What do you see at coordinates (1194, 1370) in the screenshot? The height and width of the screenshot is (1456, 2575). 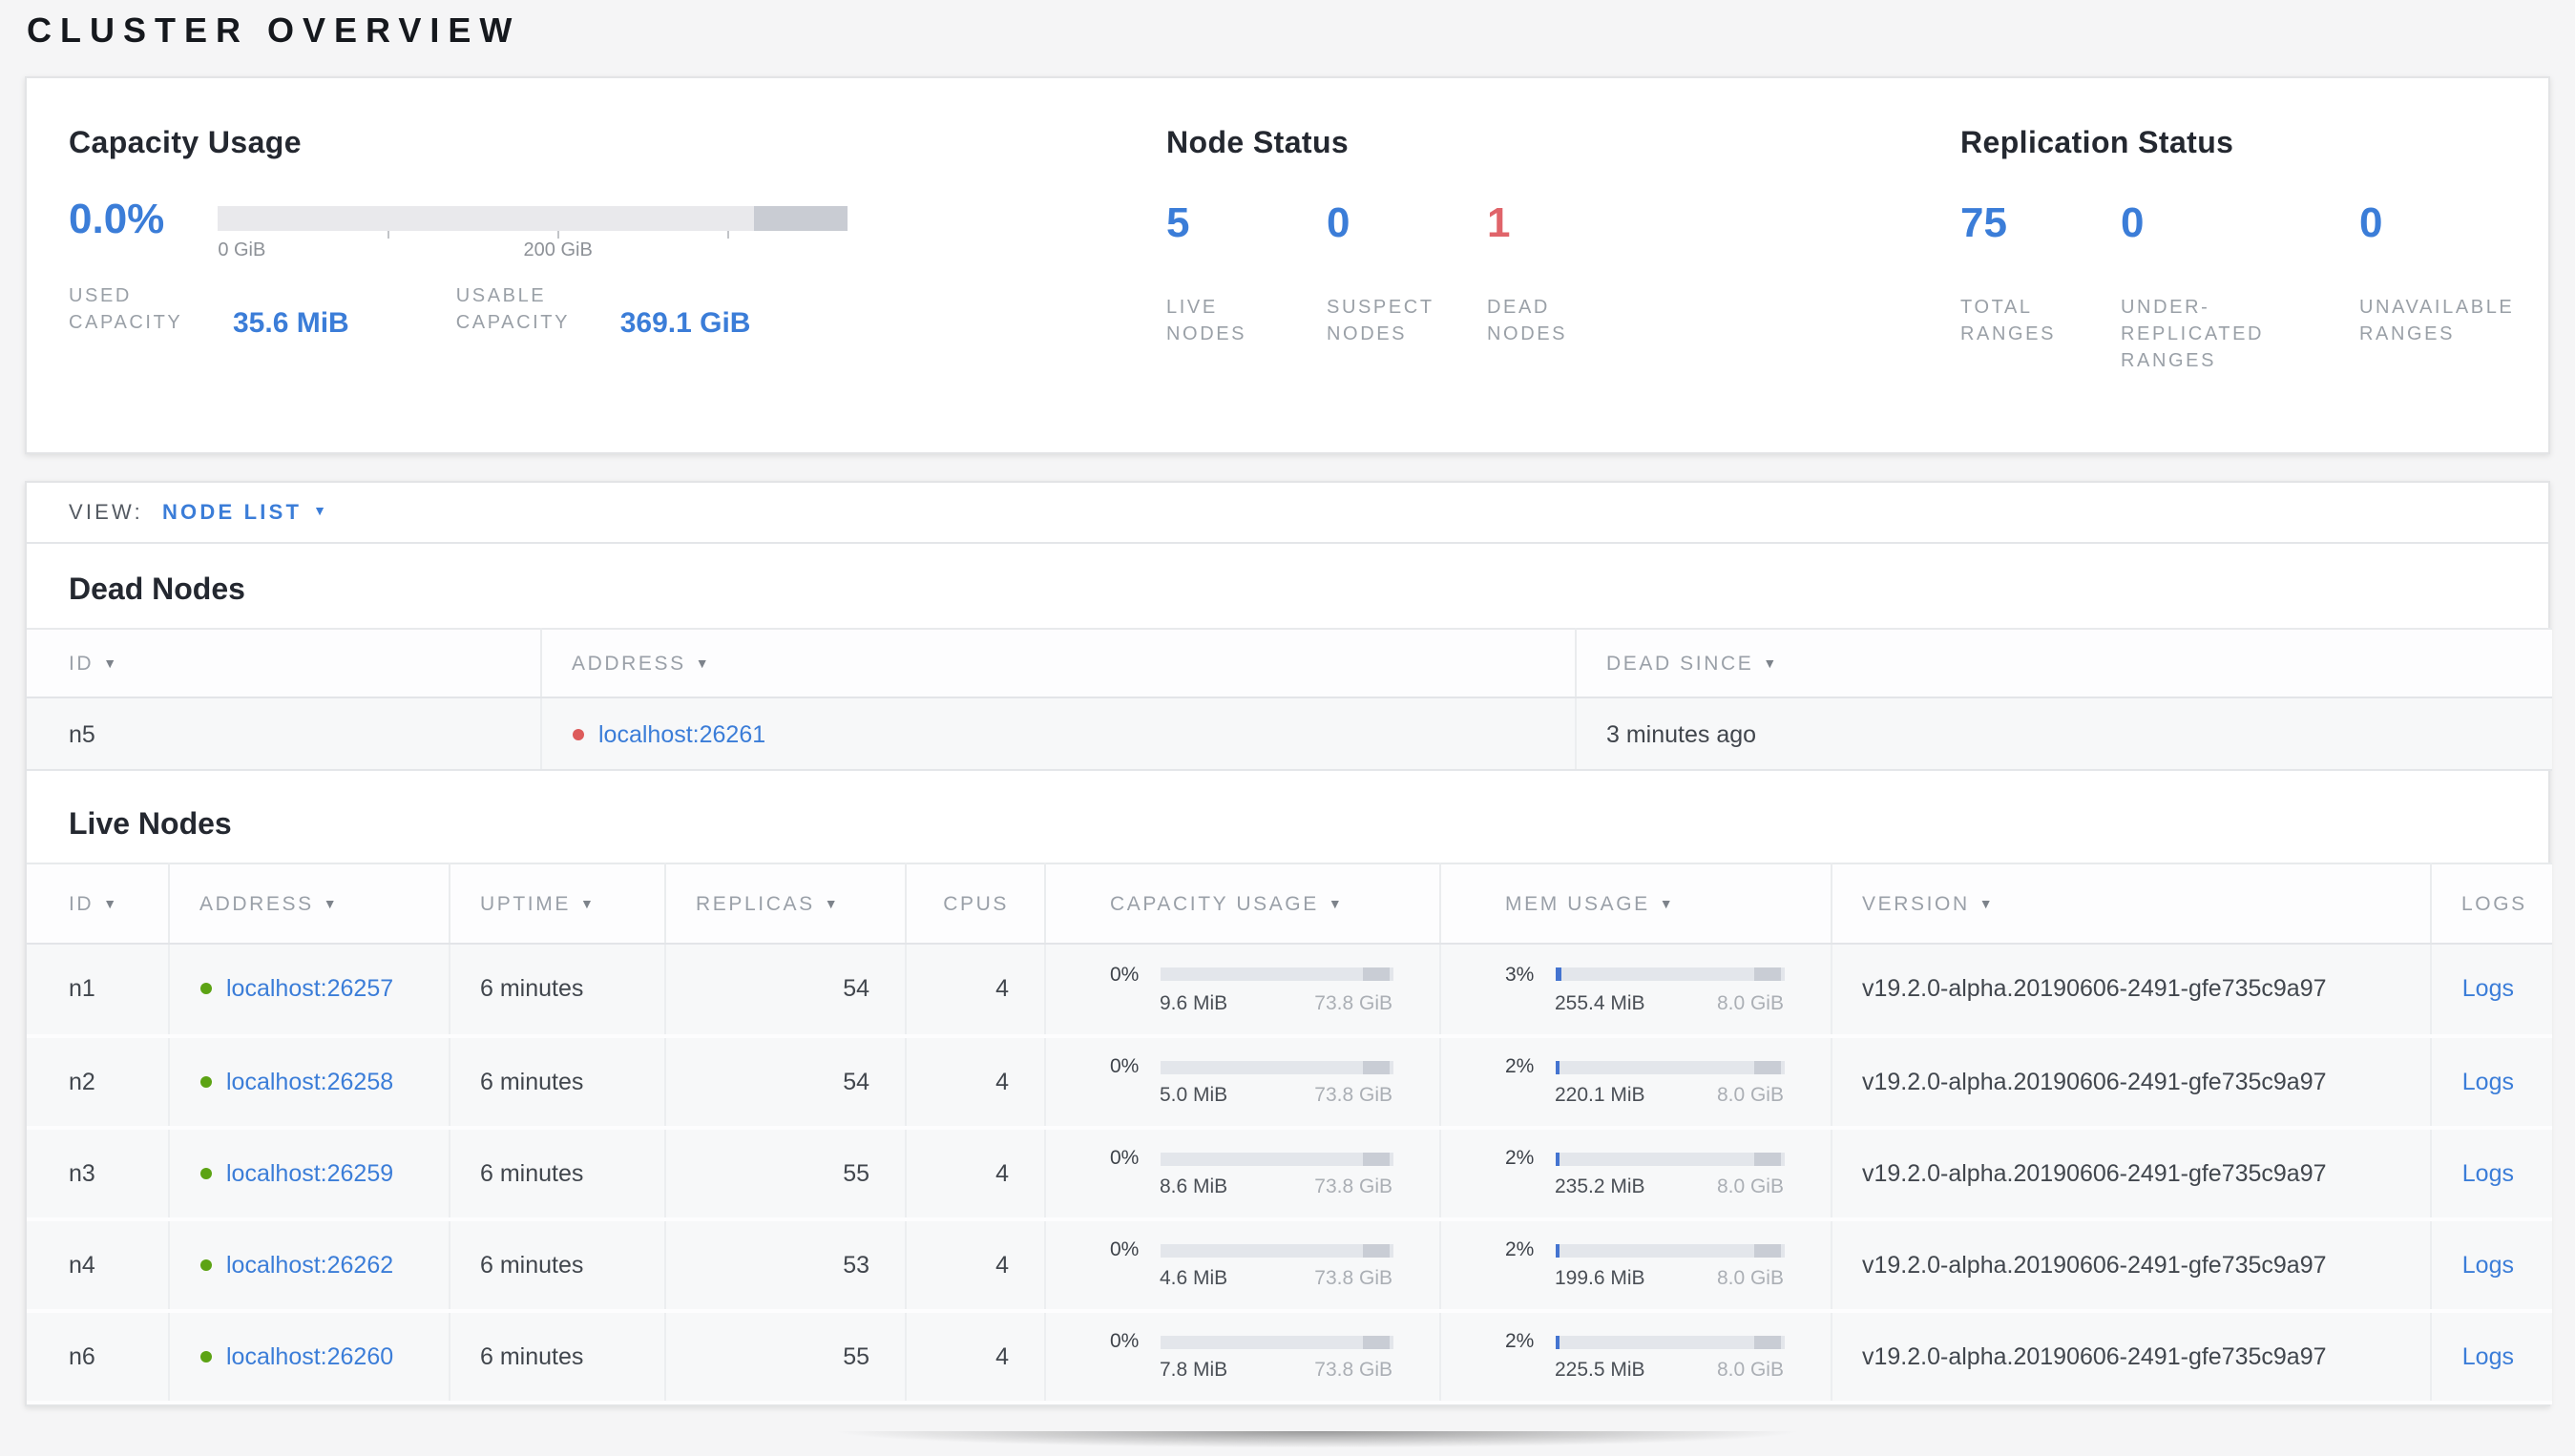 I see `capacity-used: 7.8 MiB` at bounding box center [1194, 1370].